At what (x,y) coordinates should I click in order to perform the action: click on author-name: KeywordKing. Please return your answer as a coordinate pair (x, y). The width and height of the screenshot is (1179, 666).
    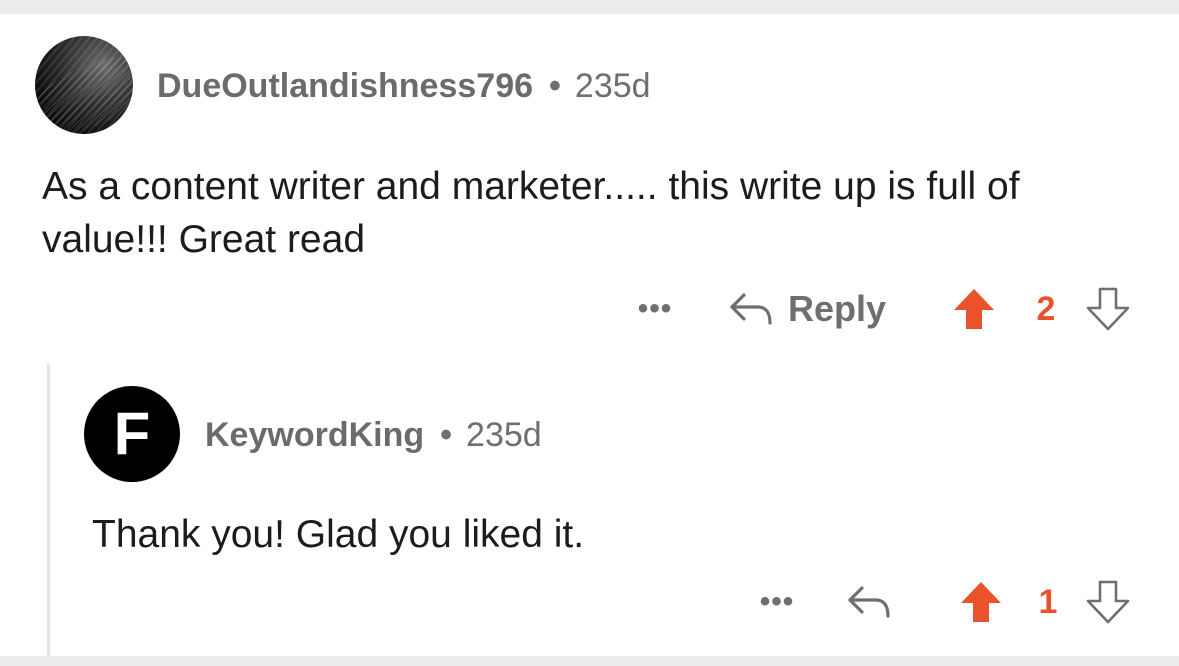
    Looking at the image, I should click on (314, 435).